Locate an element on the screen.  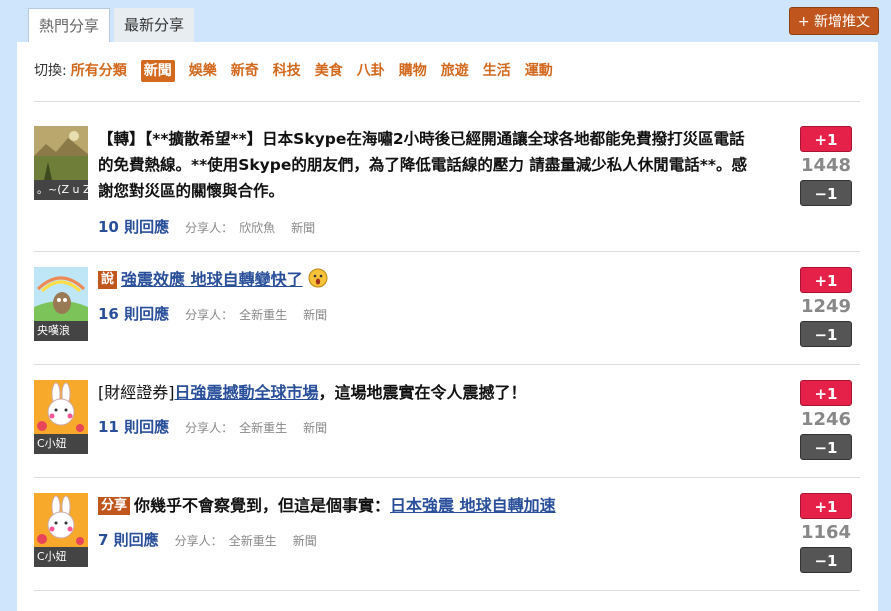
avatar: 央嘆浪 is located at coordinates (61, 304).